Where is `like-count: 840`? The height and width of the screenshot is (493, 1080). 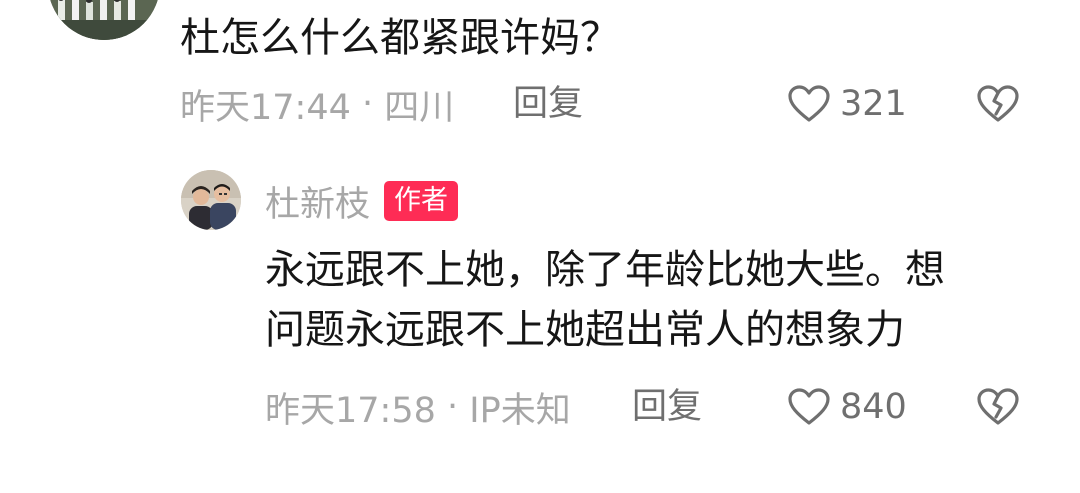 like-count: 840 is located at coordinates (873, 407).